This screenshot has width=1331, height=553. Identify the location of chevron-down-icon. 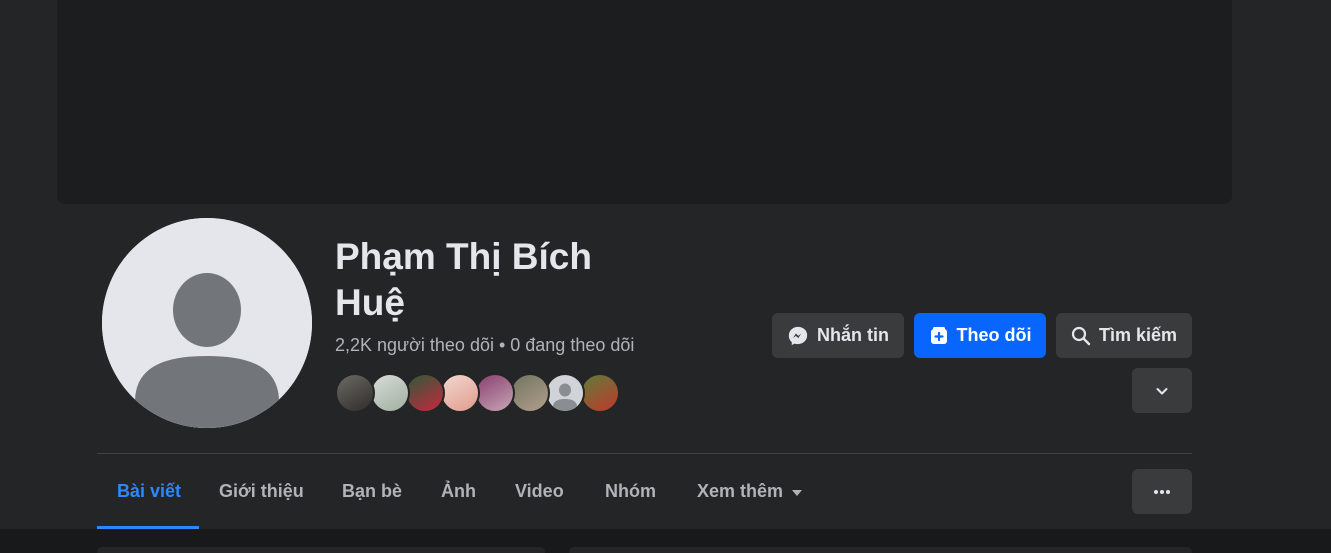
(1162, 391).